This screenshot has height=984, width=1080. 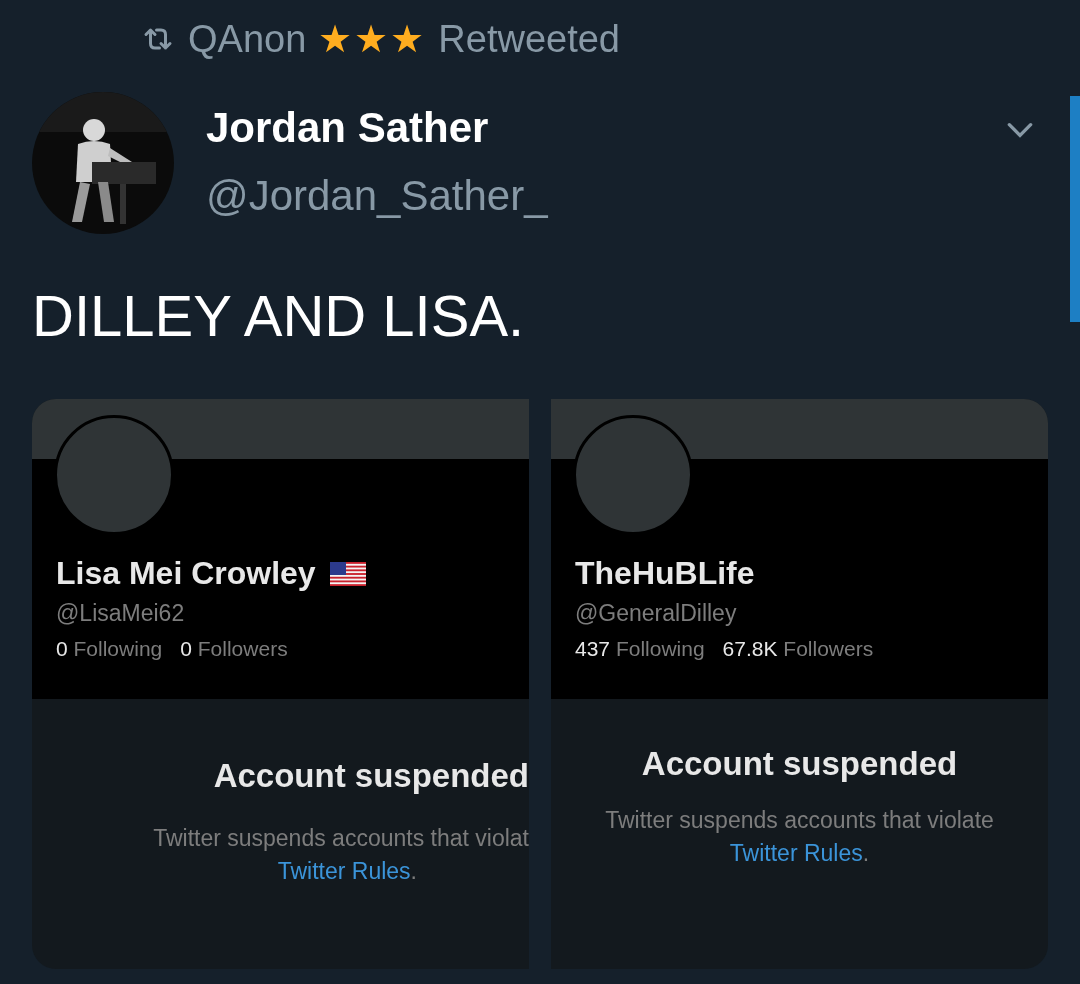 What do you see at coordinates (186, 573) in the screenshot?
I see `profile-name: Lisa Mei Crowley` at bounding box center [186, 573].